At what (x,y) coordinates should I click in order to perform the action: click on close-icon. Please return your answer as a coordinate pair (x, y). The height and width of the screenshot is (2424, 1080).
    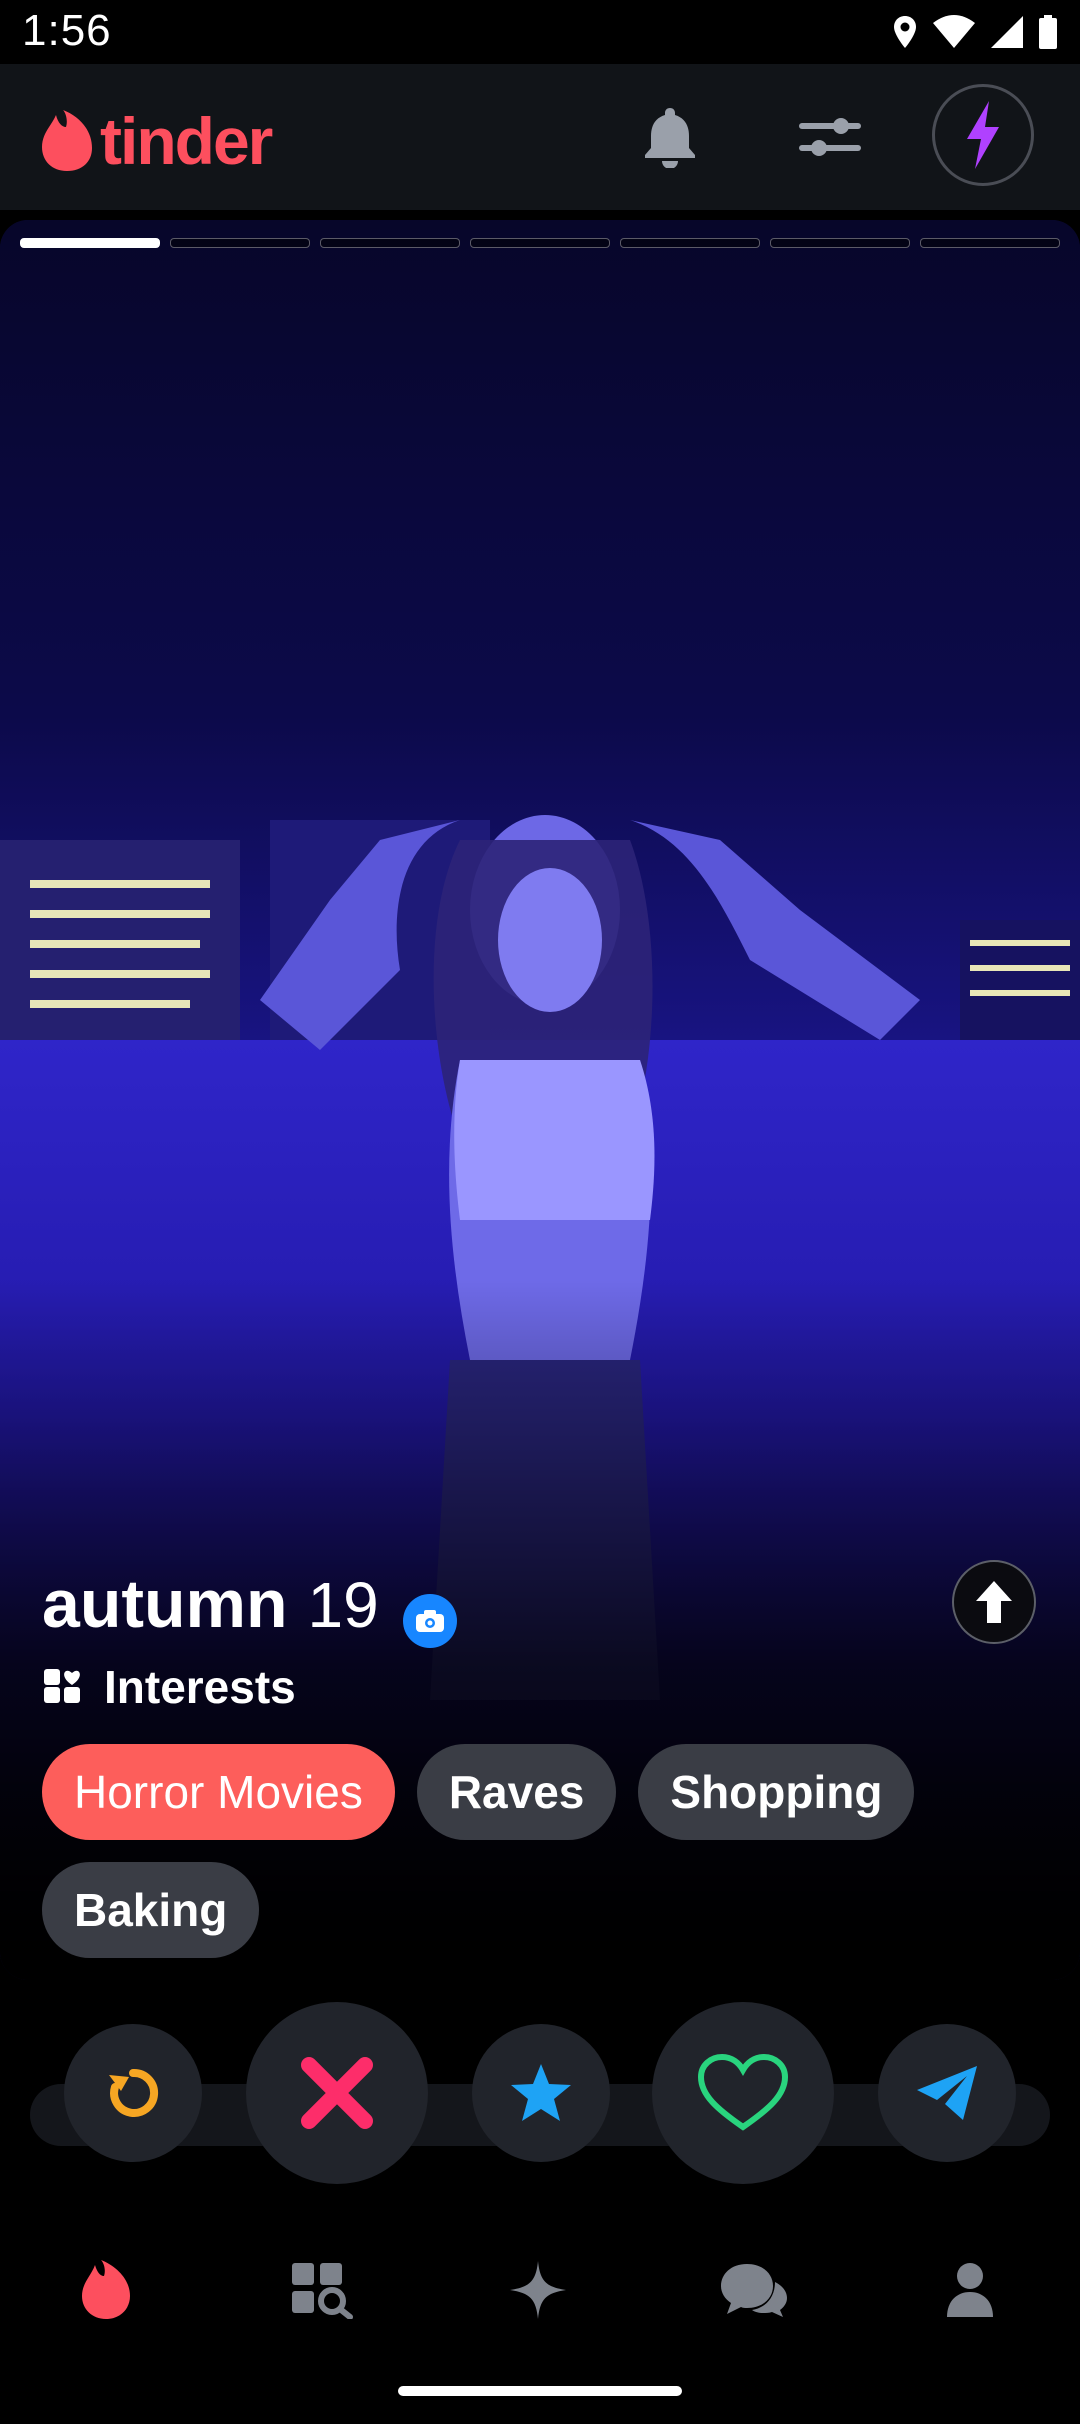
    Looking at the image, I should click on (337, 2093).